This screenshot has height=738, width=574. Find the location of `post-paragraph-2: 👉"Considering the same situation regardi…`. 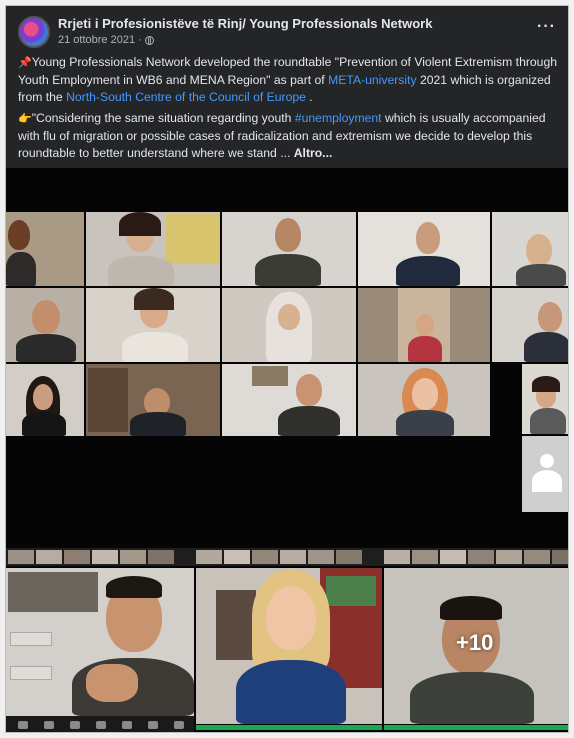

post-paragraph-2: 👉"Considering the same situation regardi… is located at coordinates (282, 135).